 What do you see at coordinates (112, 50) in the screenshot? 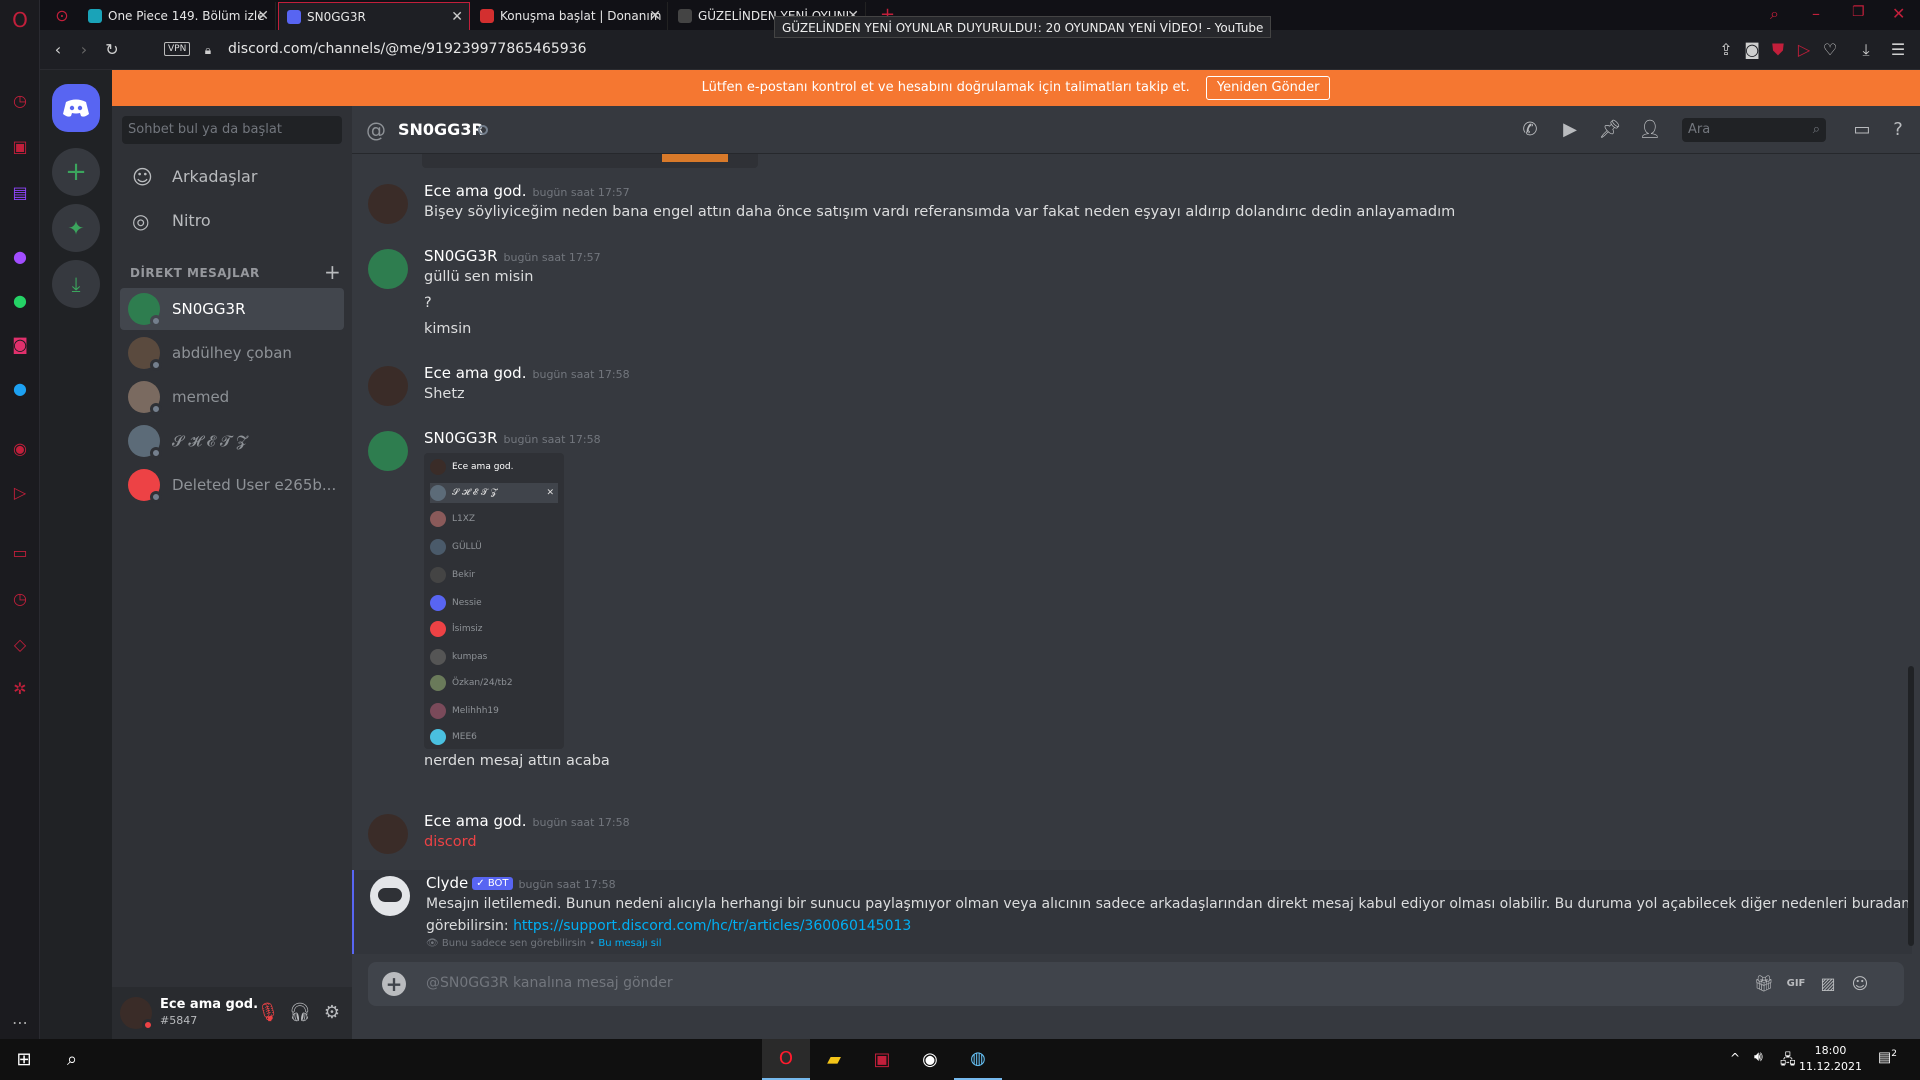
I see `reload-icon: ↻` at bounding box center [112, 50].